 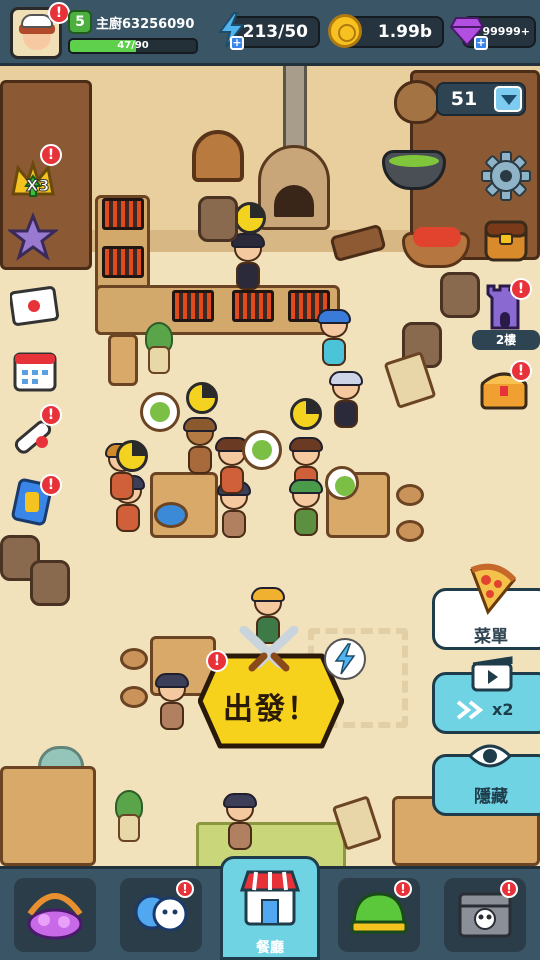 I want to click on small-table, so click(x=123, y=360).